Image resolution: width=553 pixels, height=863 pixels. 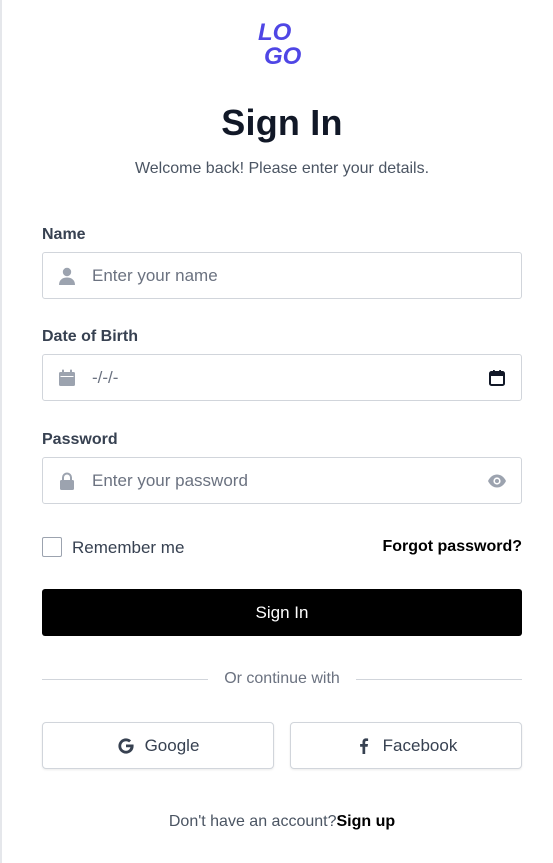 I want to click on signup-prompt: Don't have an account?, so click(x=252, y=821).